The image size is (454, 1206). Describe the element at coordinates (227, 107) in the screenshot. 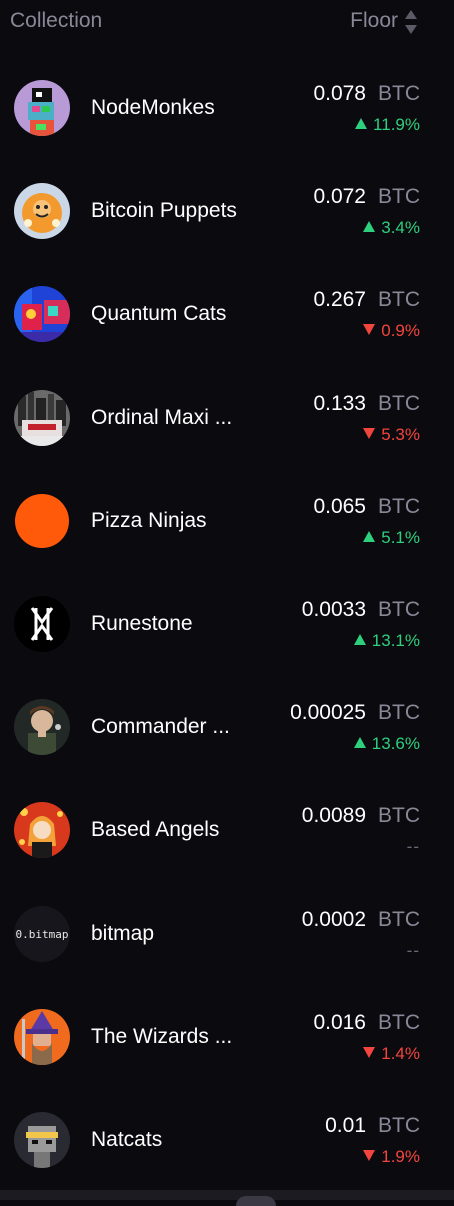

I see `collection-row: NodeMonkes 0.078 BTC 11.9%` at that location.